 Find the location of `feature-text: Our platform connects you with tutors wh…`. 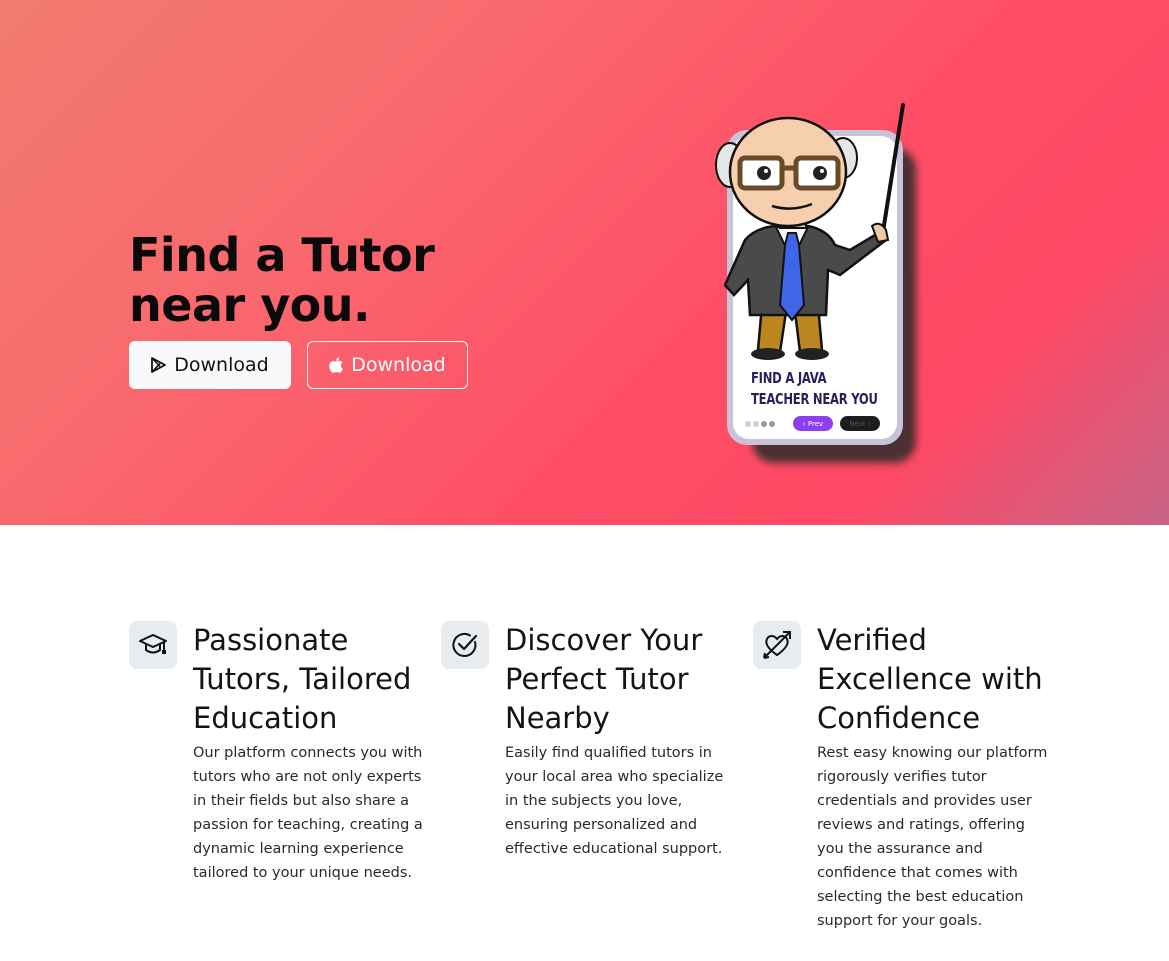

feature-text: Our platform connects you with tutors wh… is located at coordinates (308, 813).